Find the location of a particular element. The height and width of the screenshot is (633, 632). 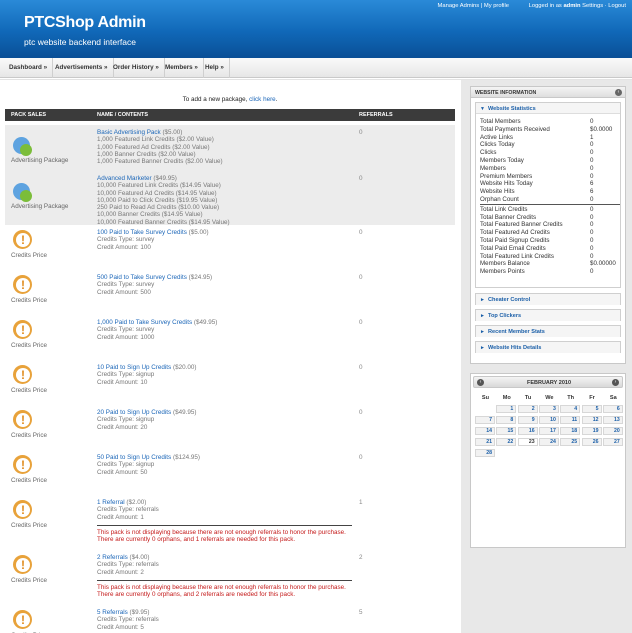

collapsible-box: ► Cheater Control is located at coordinates (548, 299).